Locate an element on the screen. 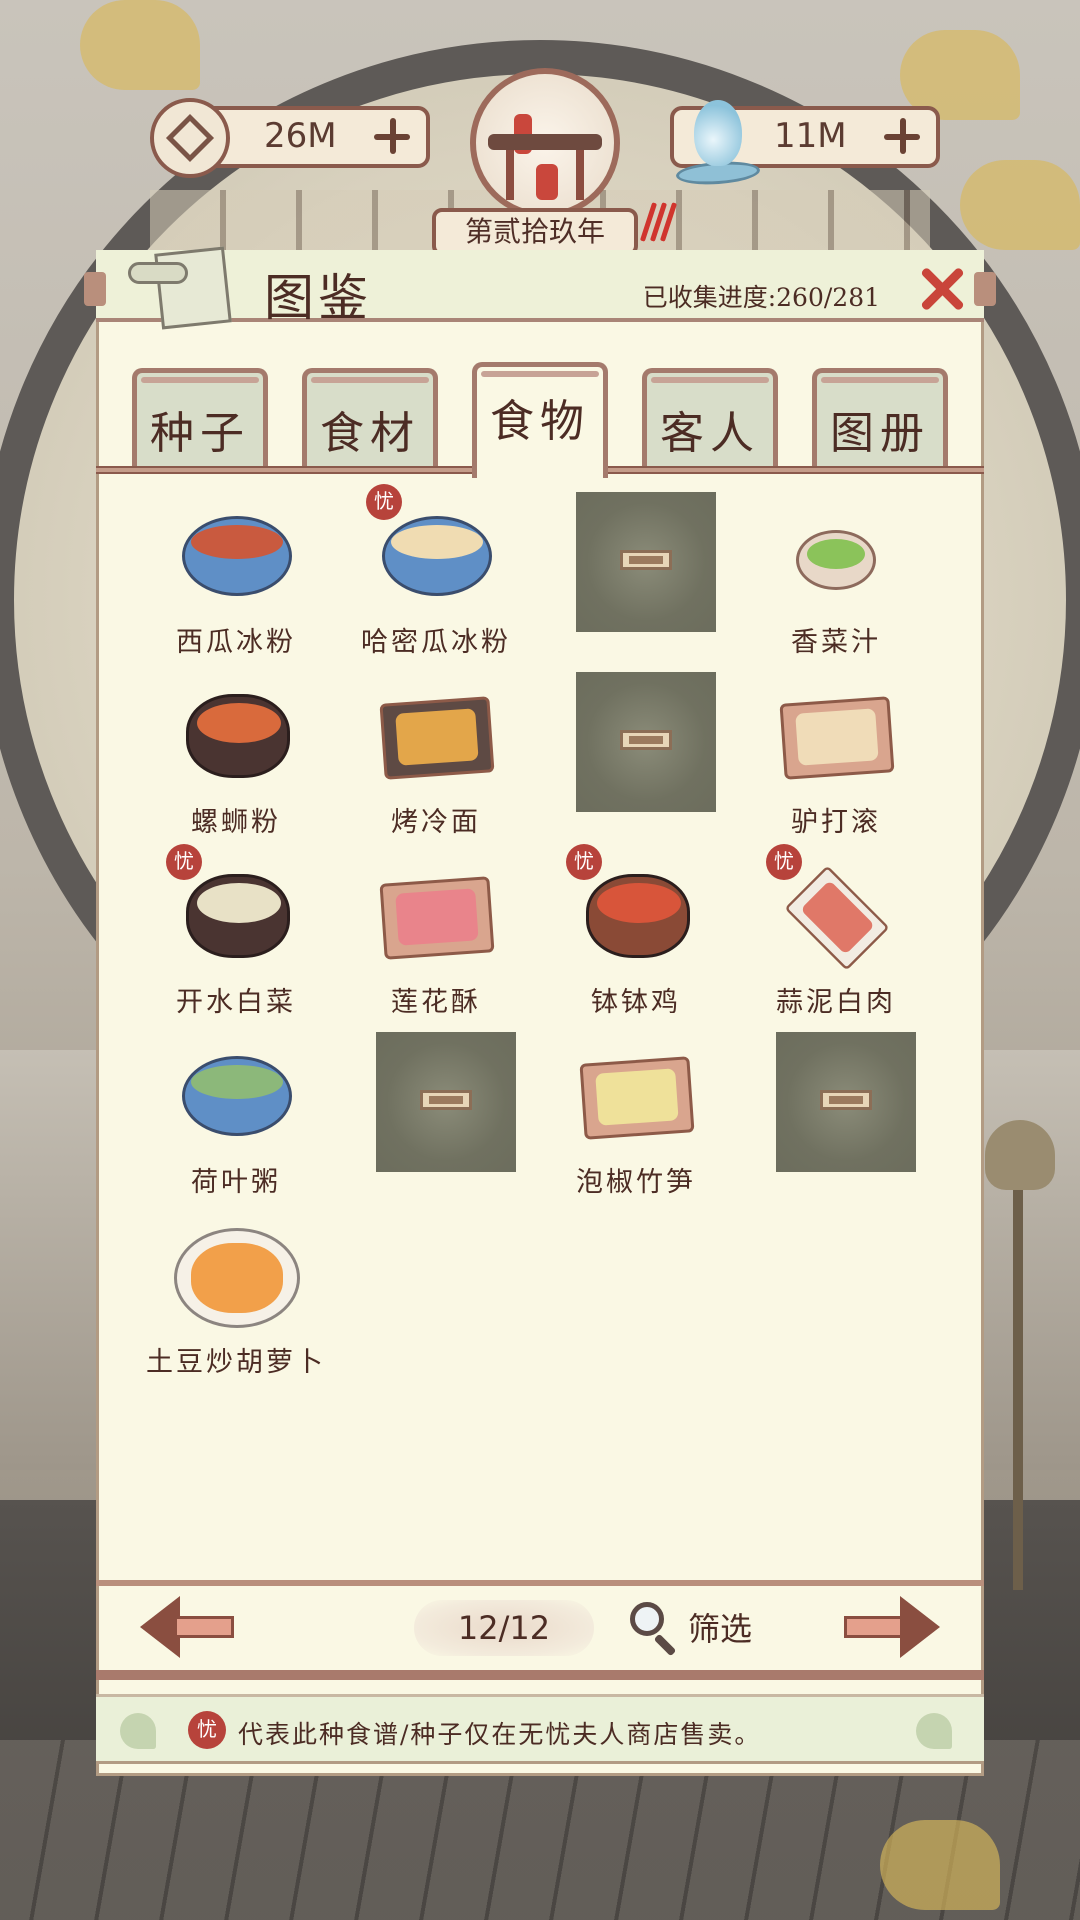  water-amount: 11M is located at coordinates (810, 136).